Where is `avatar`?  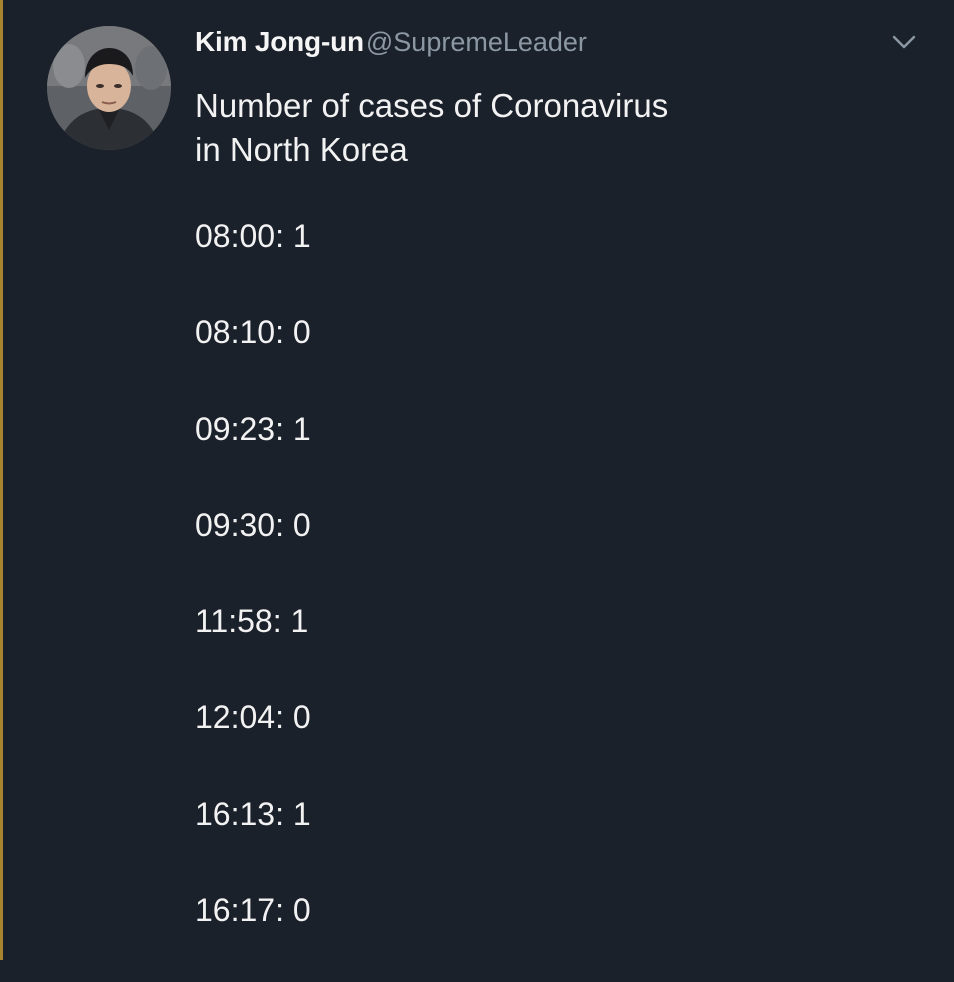
avatar is located at coordinates (109, 88).